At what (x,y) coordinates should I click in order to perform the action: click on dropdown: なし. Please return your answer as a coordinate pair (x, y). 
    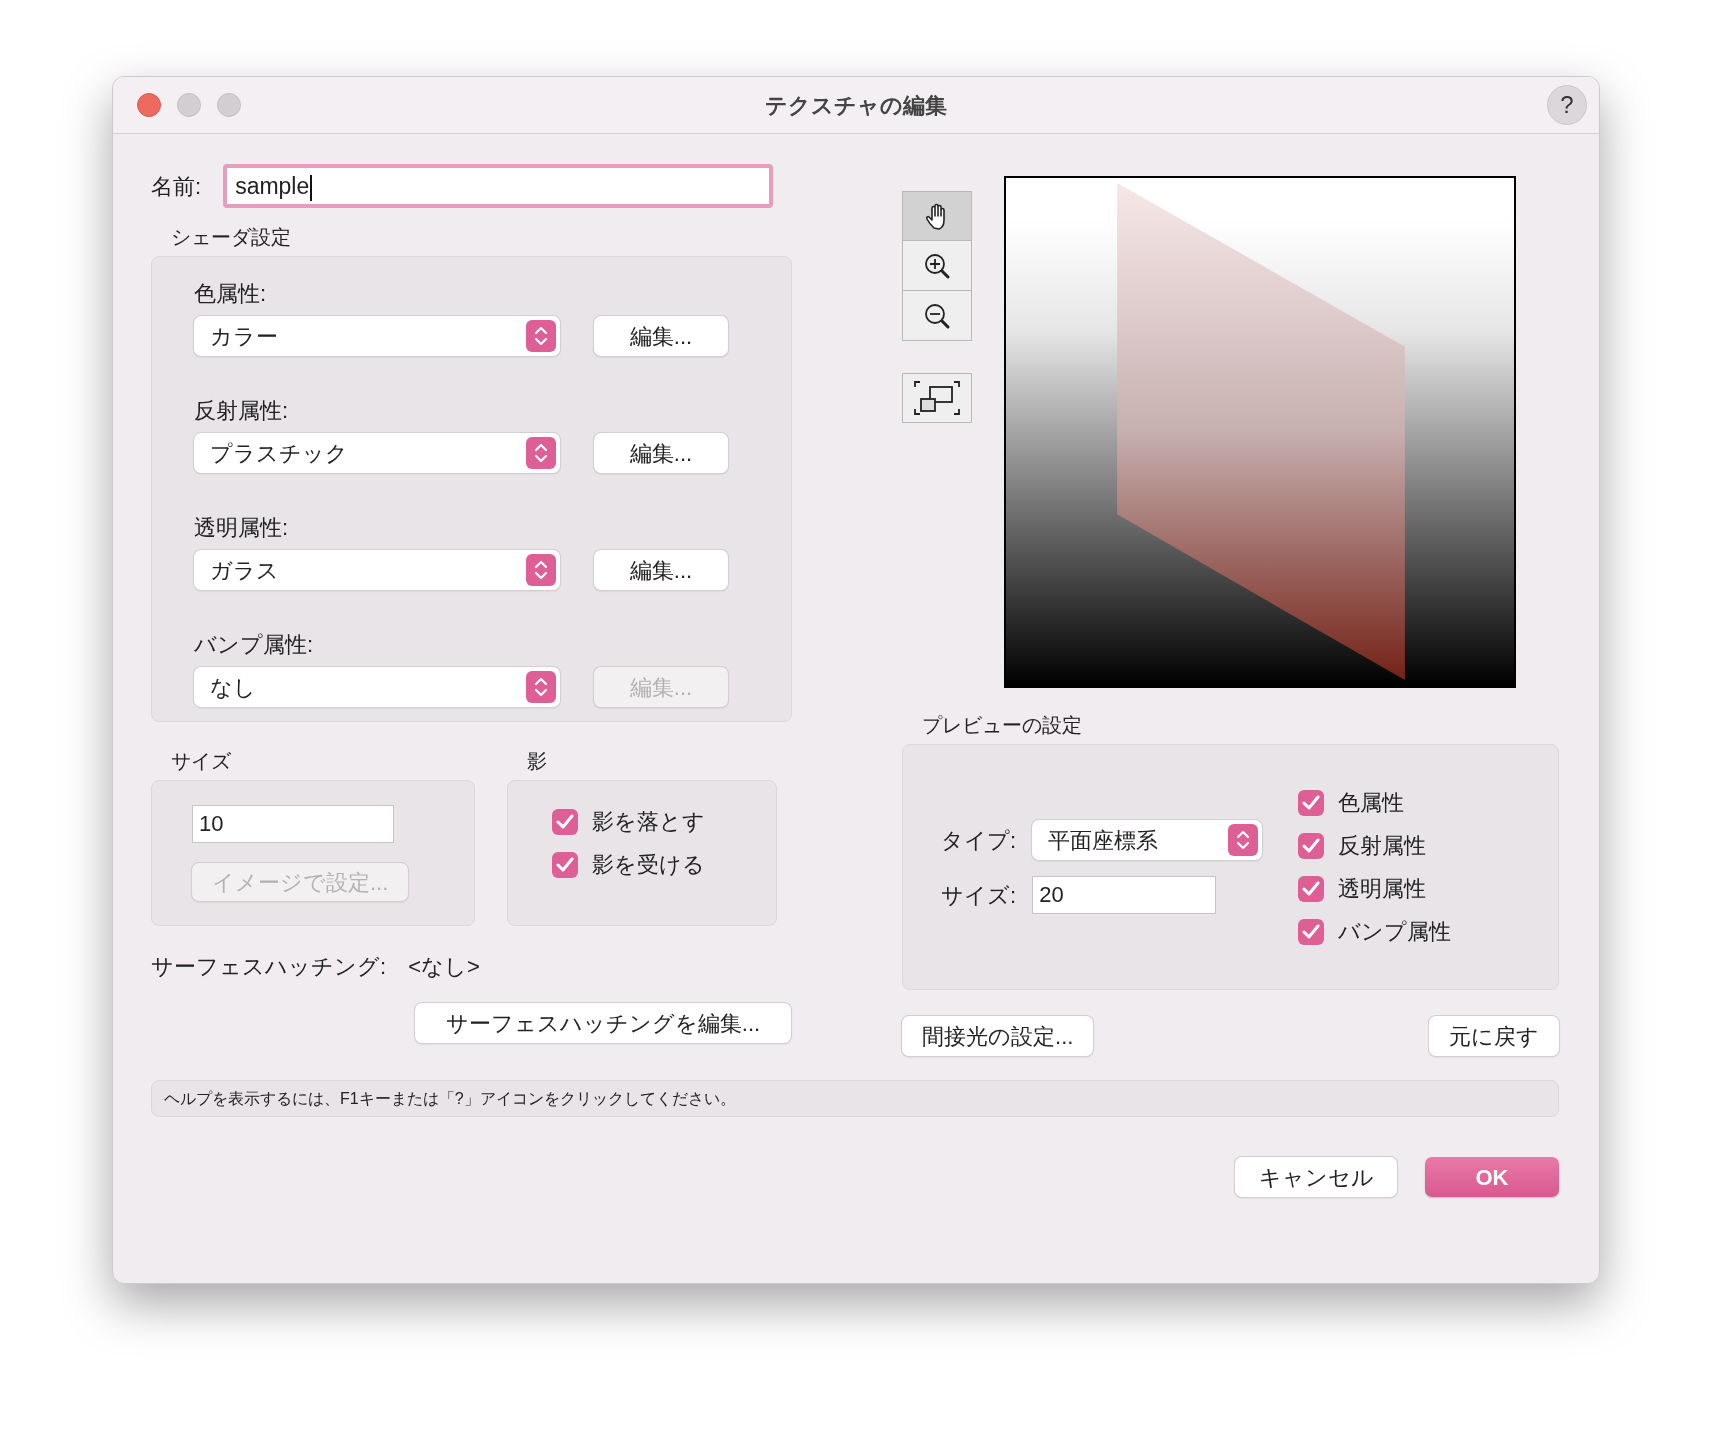
    Looking at the image, I should click on (377, 687).